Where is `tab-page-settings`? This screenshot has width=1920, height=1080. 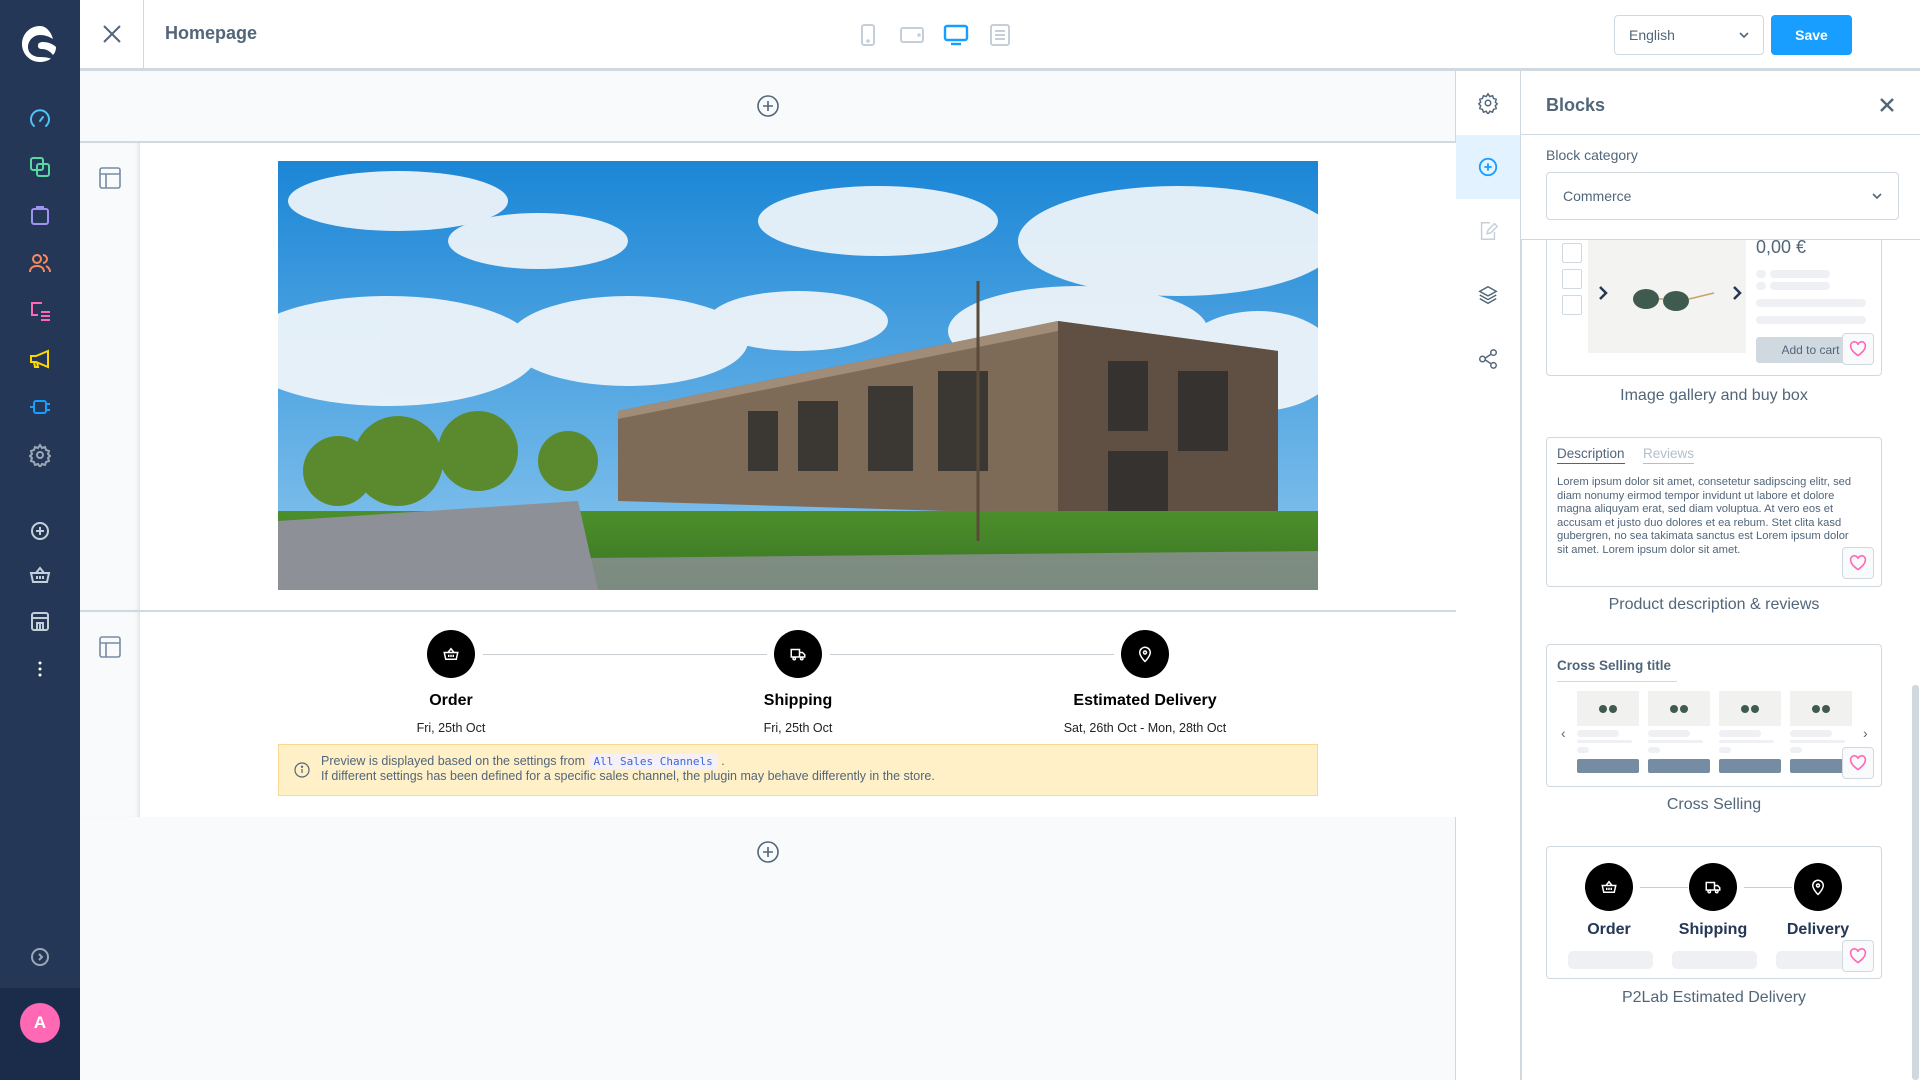
tab-page-settings is located at coordinates (1488, 103).